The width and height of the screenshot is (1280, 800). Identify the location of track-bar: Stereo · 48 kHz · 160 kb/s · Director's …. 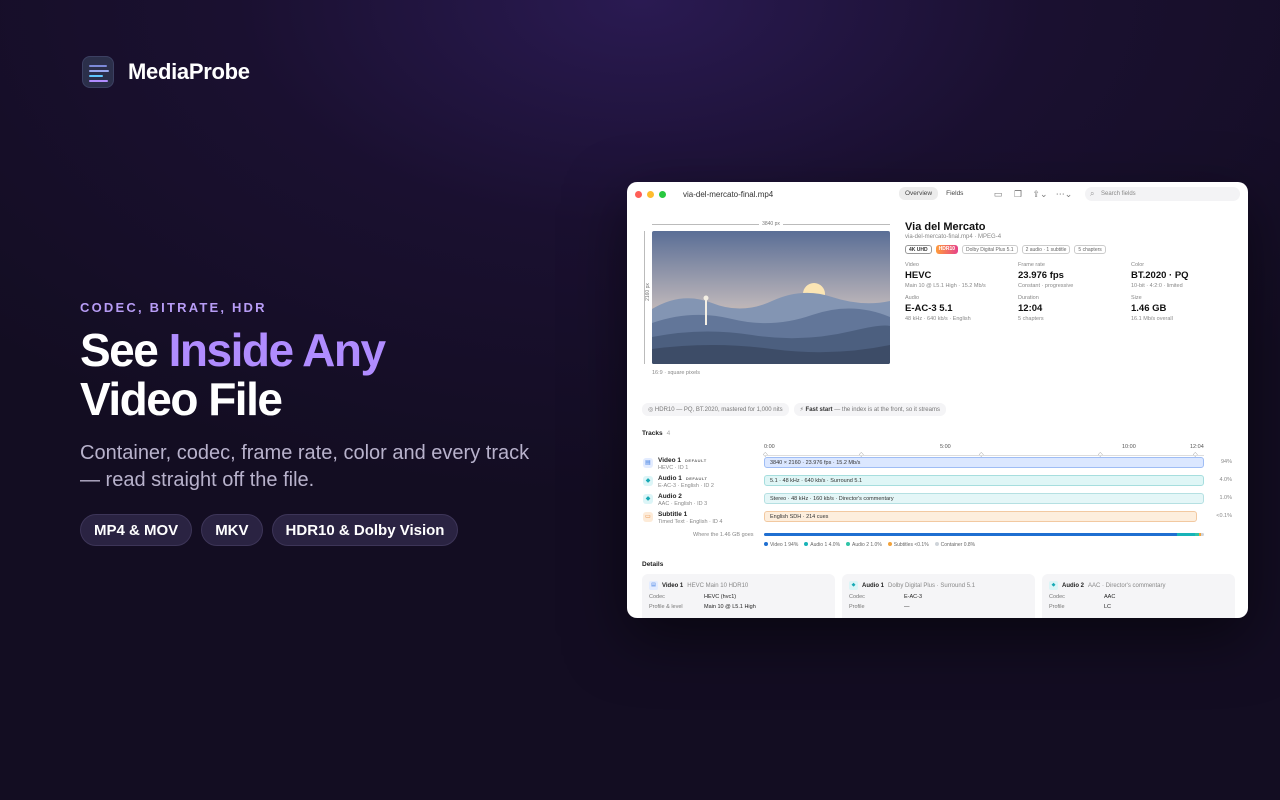
(984, 498).